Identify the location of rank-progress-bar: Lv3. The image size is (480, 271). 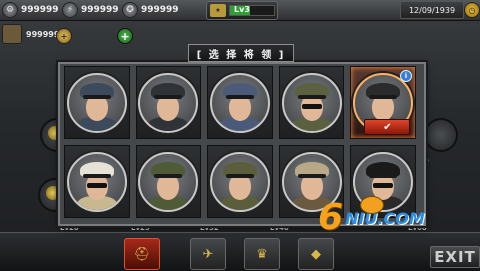
(252, 10).